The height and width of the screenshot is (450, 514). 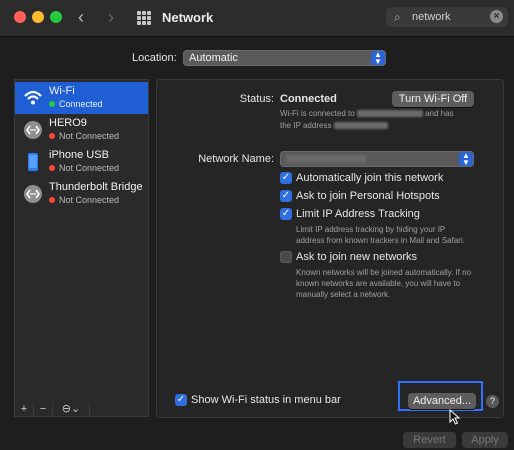 What do you see at coordinates (33, 162) in the screenshot?
I see `iphone-icon` at bounding box center [33, 162].